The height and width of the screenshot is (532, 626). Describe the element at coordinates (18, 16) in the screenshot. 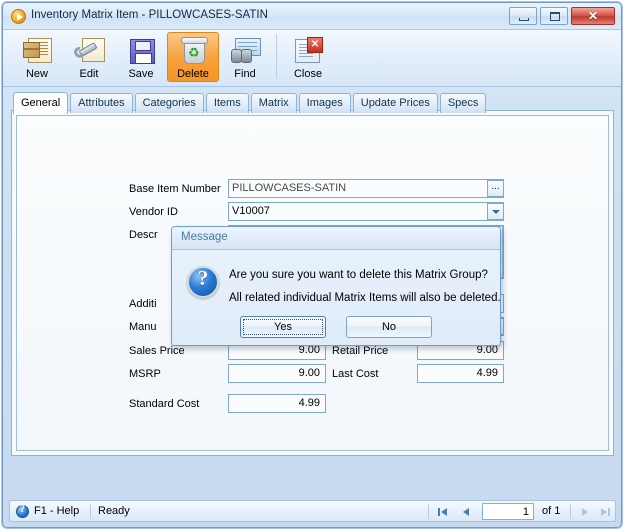

I see `app-play-icon` at that location.